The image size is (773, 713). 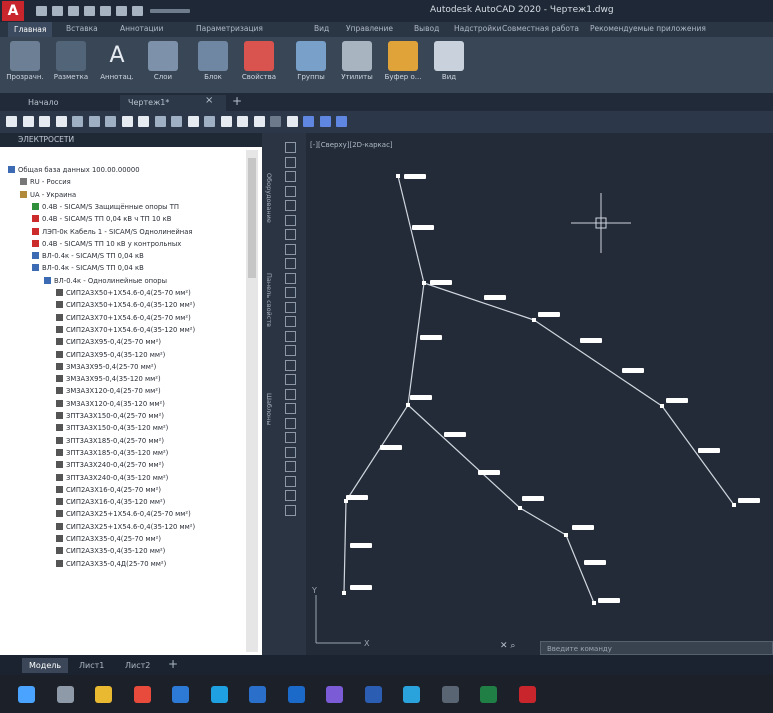 What do you see at coordinates (117, 65) in the screenshot?
I see `ribbon-button: A Аннотац.` at bounding box center [117, 65].